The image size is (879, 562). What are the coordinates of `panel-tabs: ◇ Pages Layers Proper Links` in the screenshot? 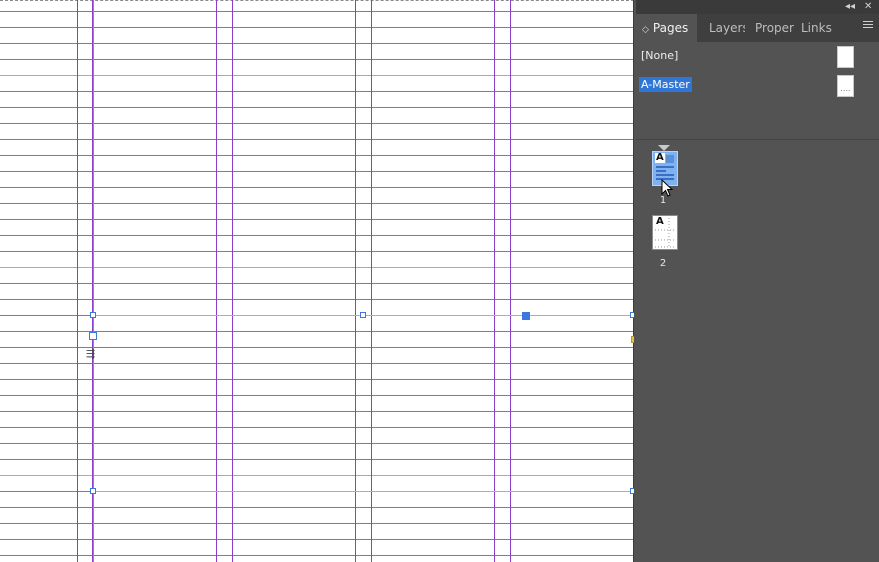 It's located at (757, 28).